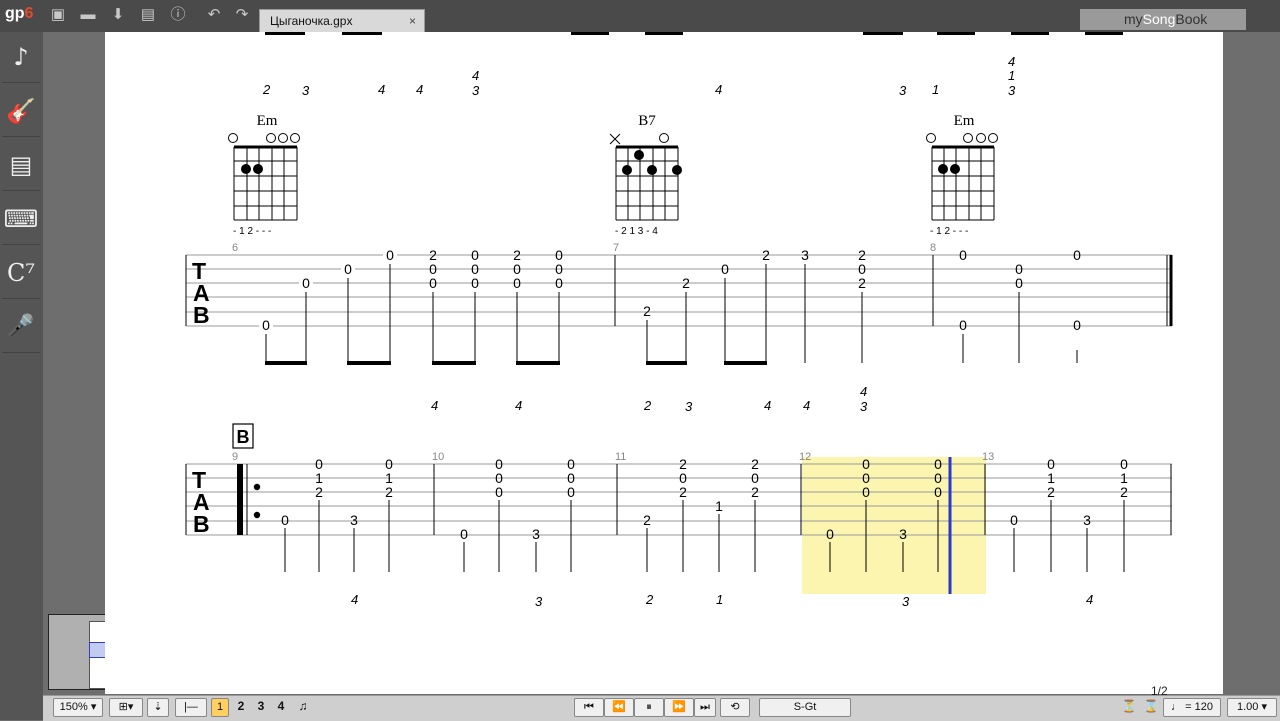 This screenshot has height=721, width=1280. Describe the element at coordinates (21, 165) in the screenshot. I see `amp-icon: ▤` at that location.